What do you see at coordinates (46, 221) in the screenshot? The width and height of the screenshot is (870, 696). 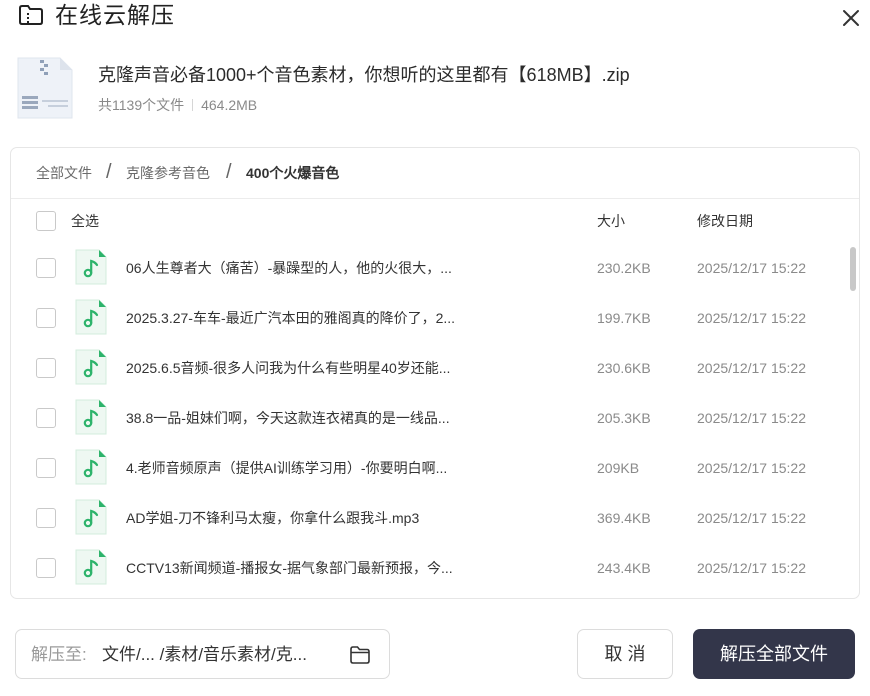 I see `select-all-checkbox` at bounding box center [46, 221].